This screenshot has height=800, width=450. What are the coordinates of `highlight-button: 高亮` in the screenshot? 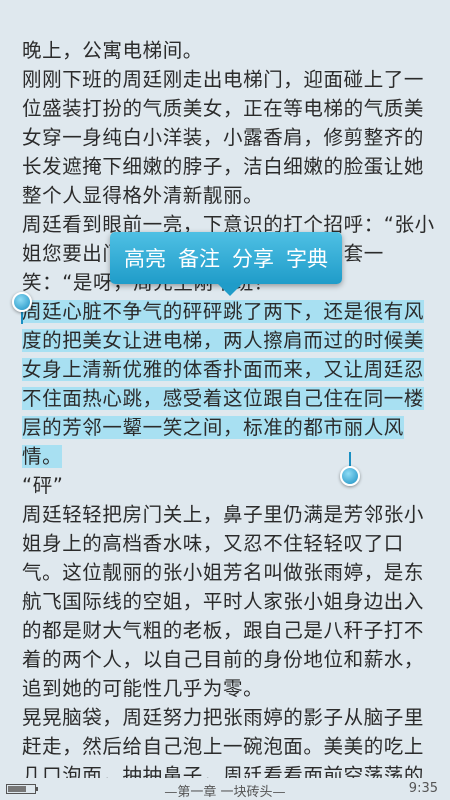 It's located at (145, 258).